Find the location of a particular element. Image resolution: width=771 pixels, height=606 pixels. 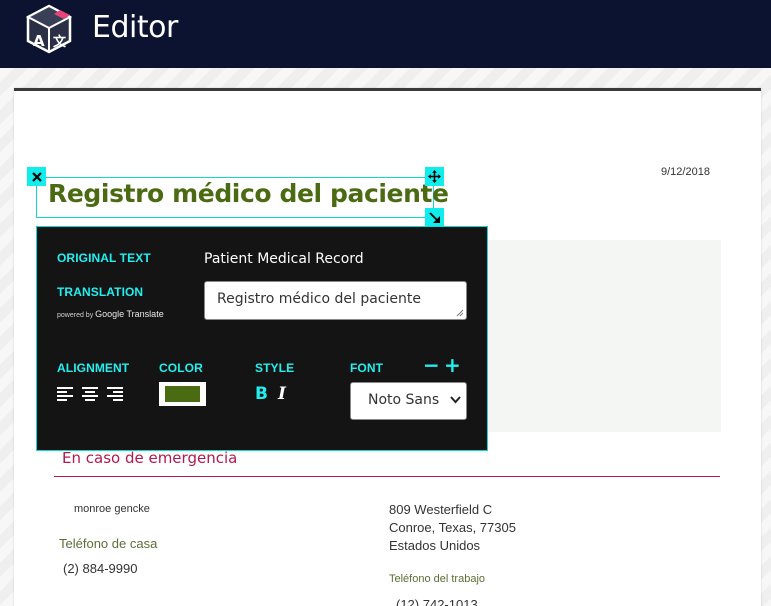

original-text-label: ORIGINAL TEXT is located at coordinates (104, 258).